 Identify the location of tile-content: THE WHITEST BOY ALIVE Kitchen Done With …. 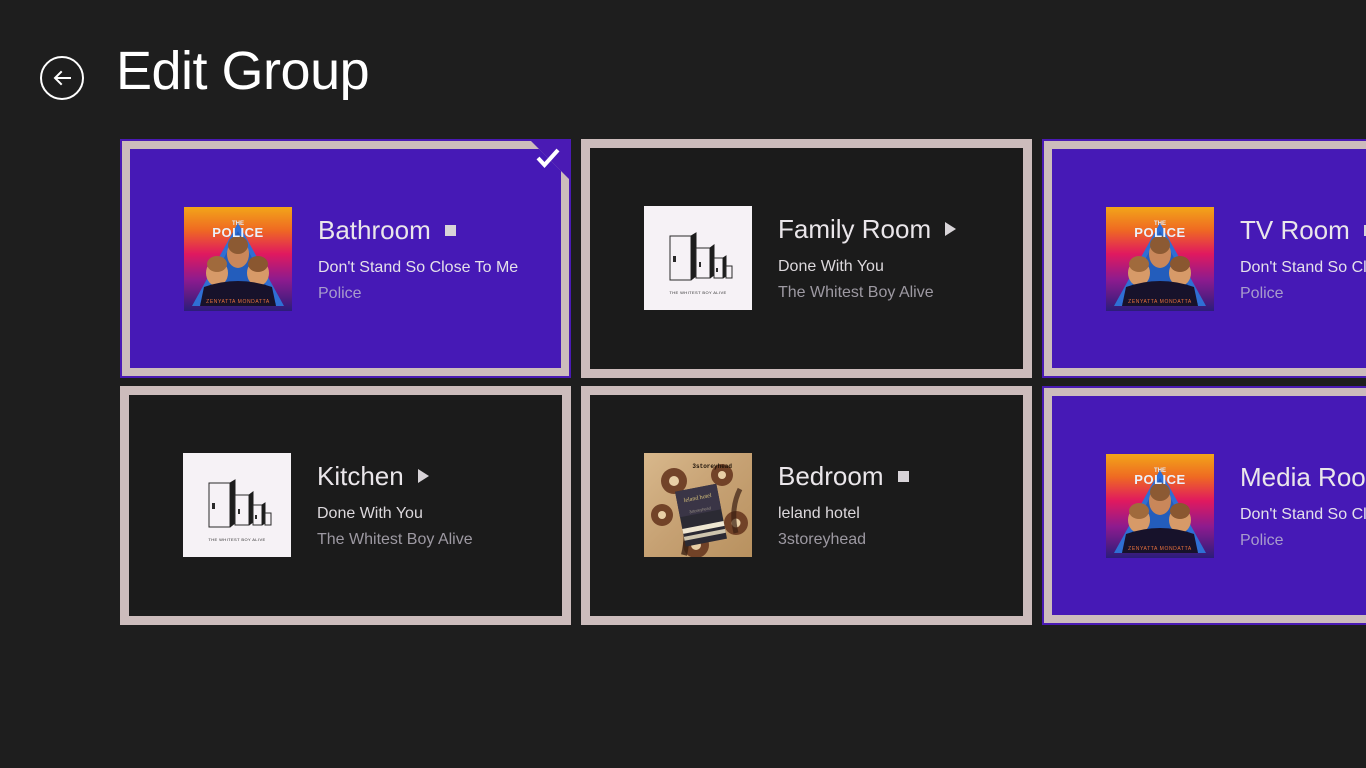
(328, 505).